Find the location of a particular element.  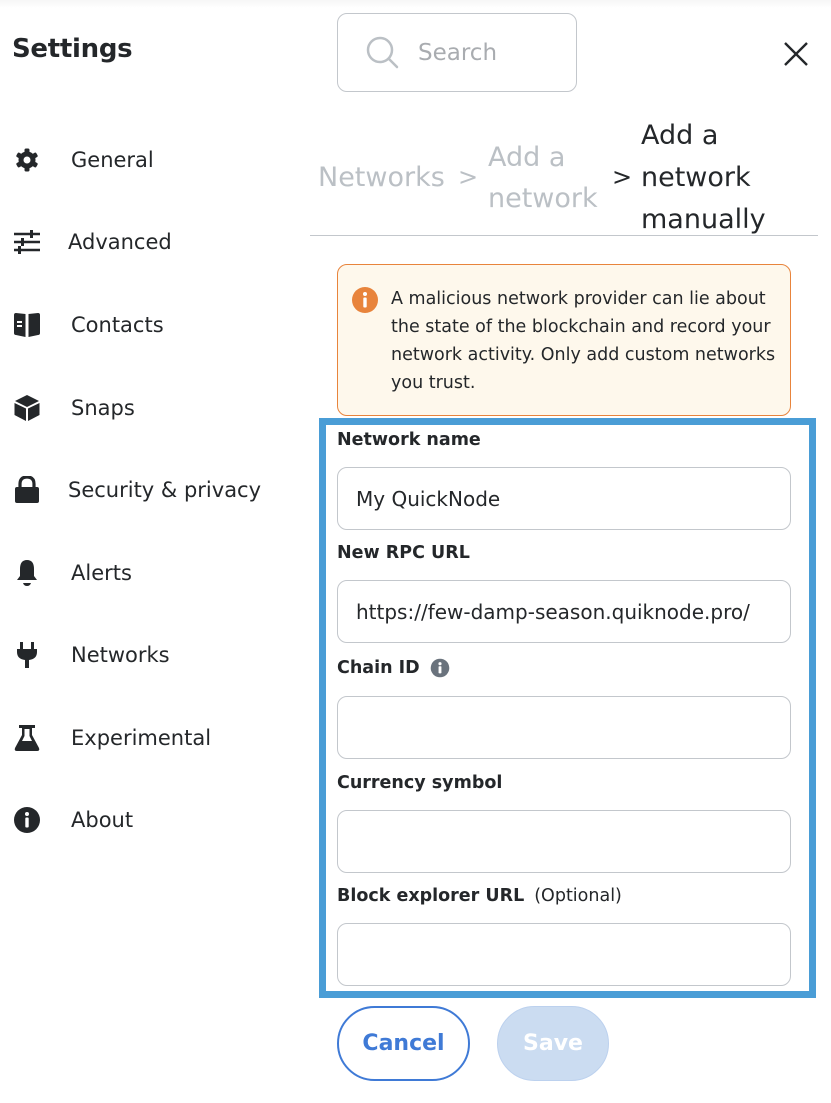

save-button: Save is located at coordinates (553, 1043).